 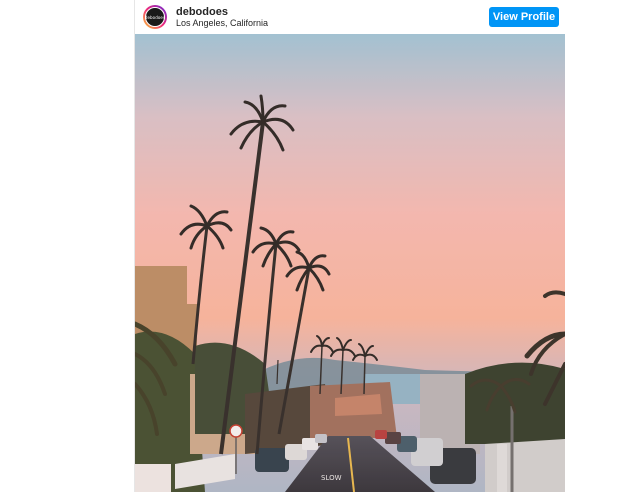 I want to click on user-info: debodoes Los Angeles, California, so click(x=222, y=17).